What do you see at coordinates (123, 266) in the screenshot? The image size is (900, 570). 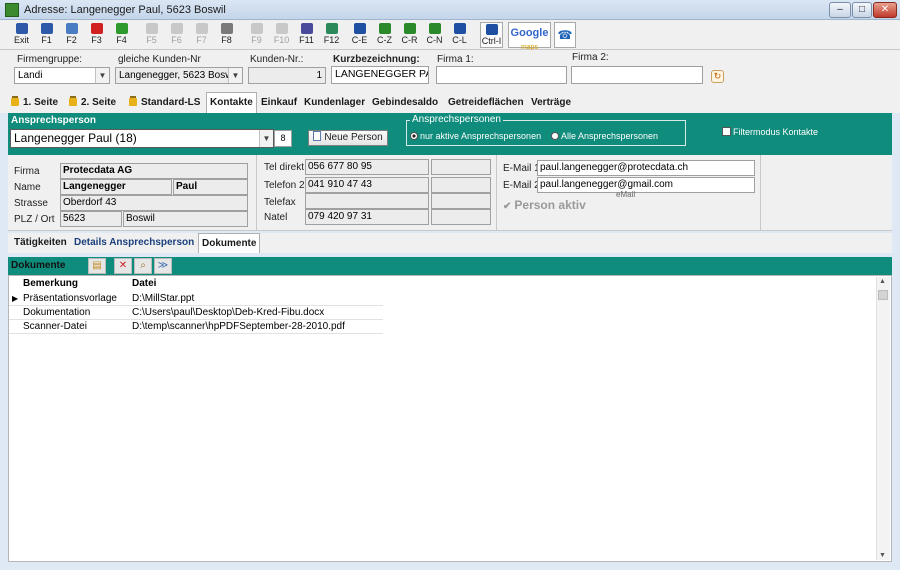 I see `delete-icon: ✕` at bounding box center [123, 266].